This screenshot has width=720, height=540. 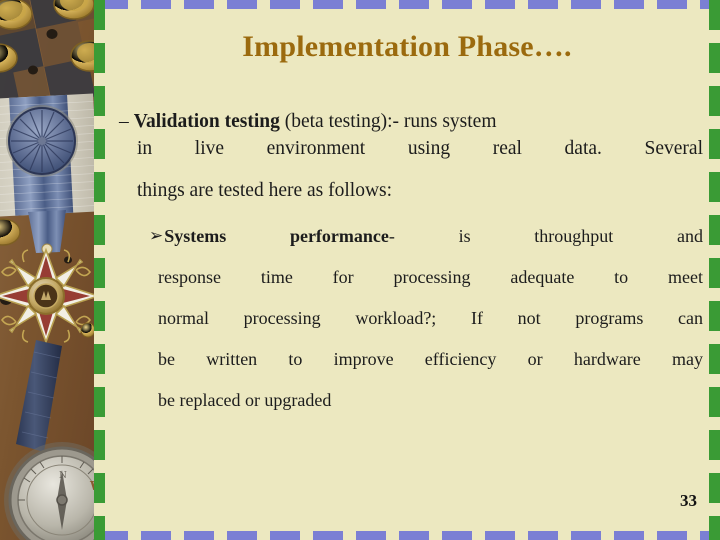 I want to click on bullet-level2-line1: ➢Systems performance- is throughput and, so click(x=426, y=236).